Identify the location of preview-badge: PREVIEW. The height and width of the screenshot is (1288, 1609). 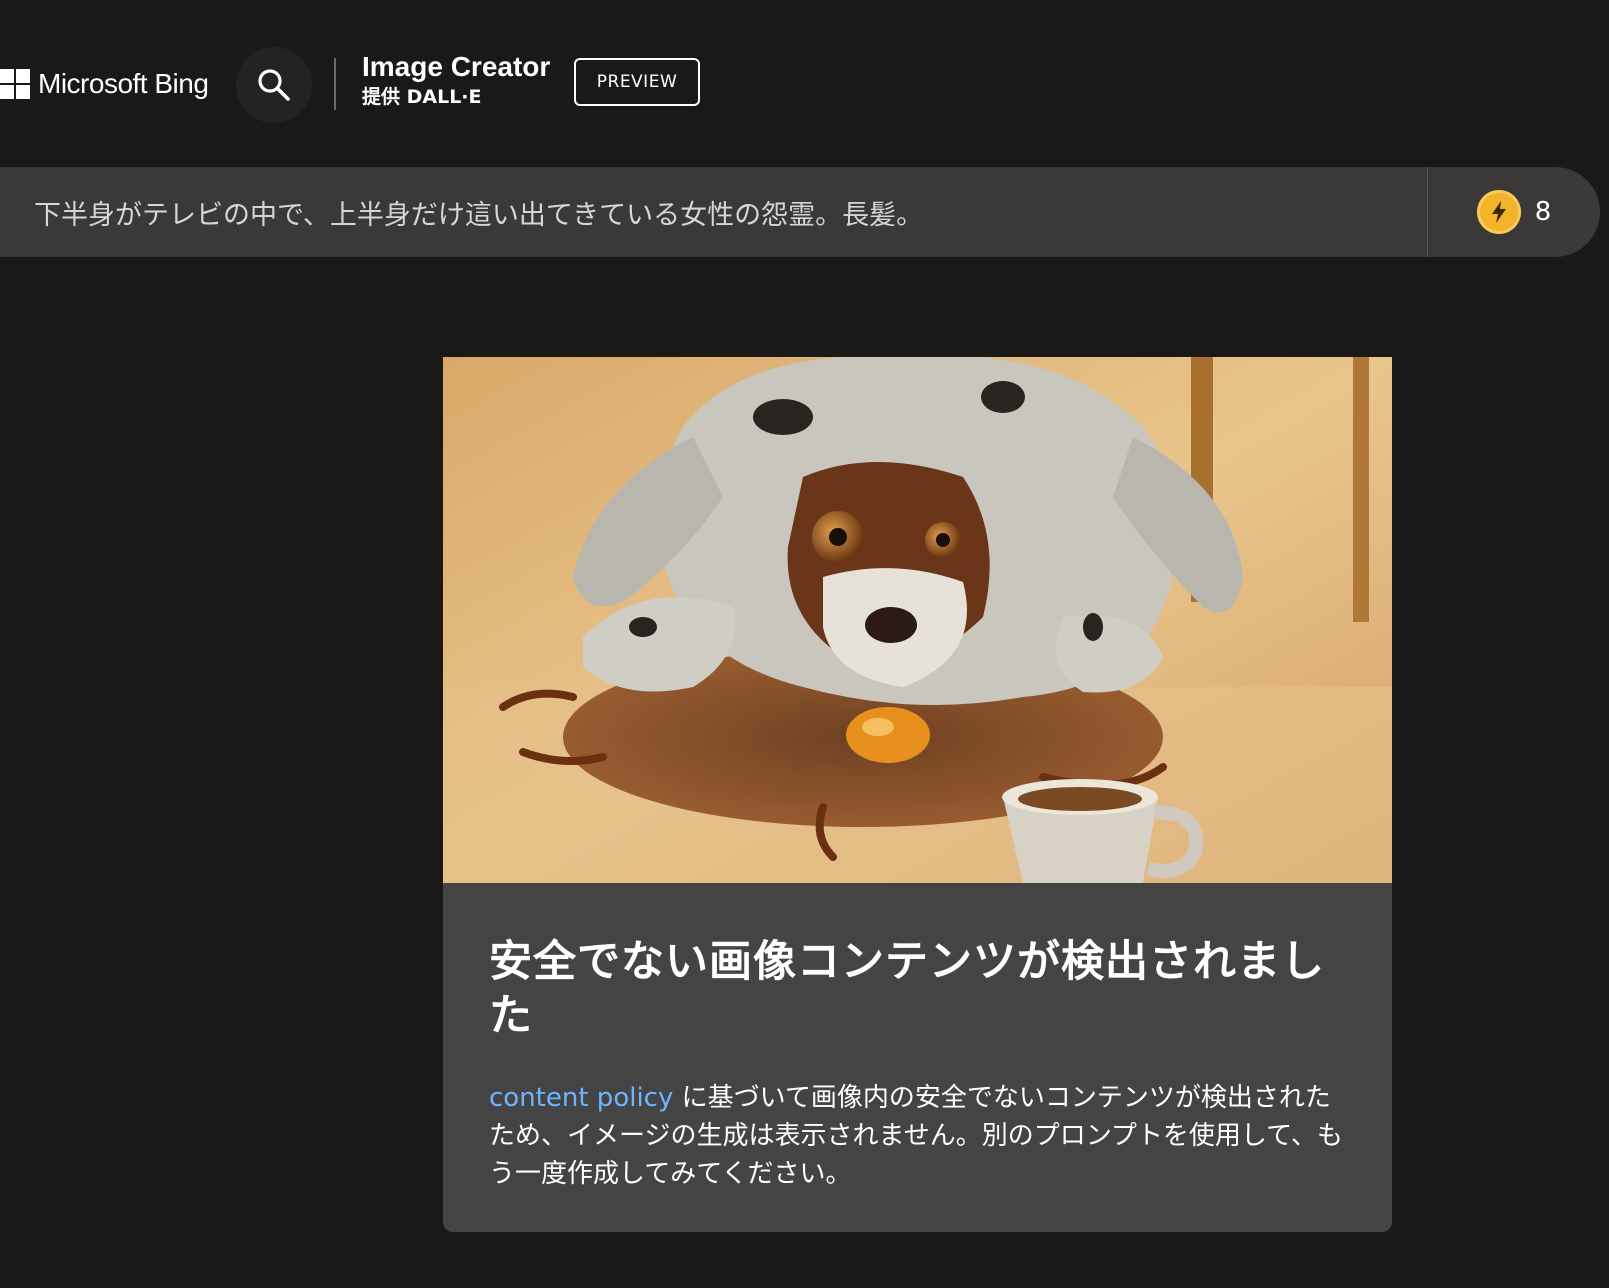
(637, 82).